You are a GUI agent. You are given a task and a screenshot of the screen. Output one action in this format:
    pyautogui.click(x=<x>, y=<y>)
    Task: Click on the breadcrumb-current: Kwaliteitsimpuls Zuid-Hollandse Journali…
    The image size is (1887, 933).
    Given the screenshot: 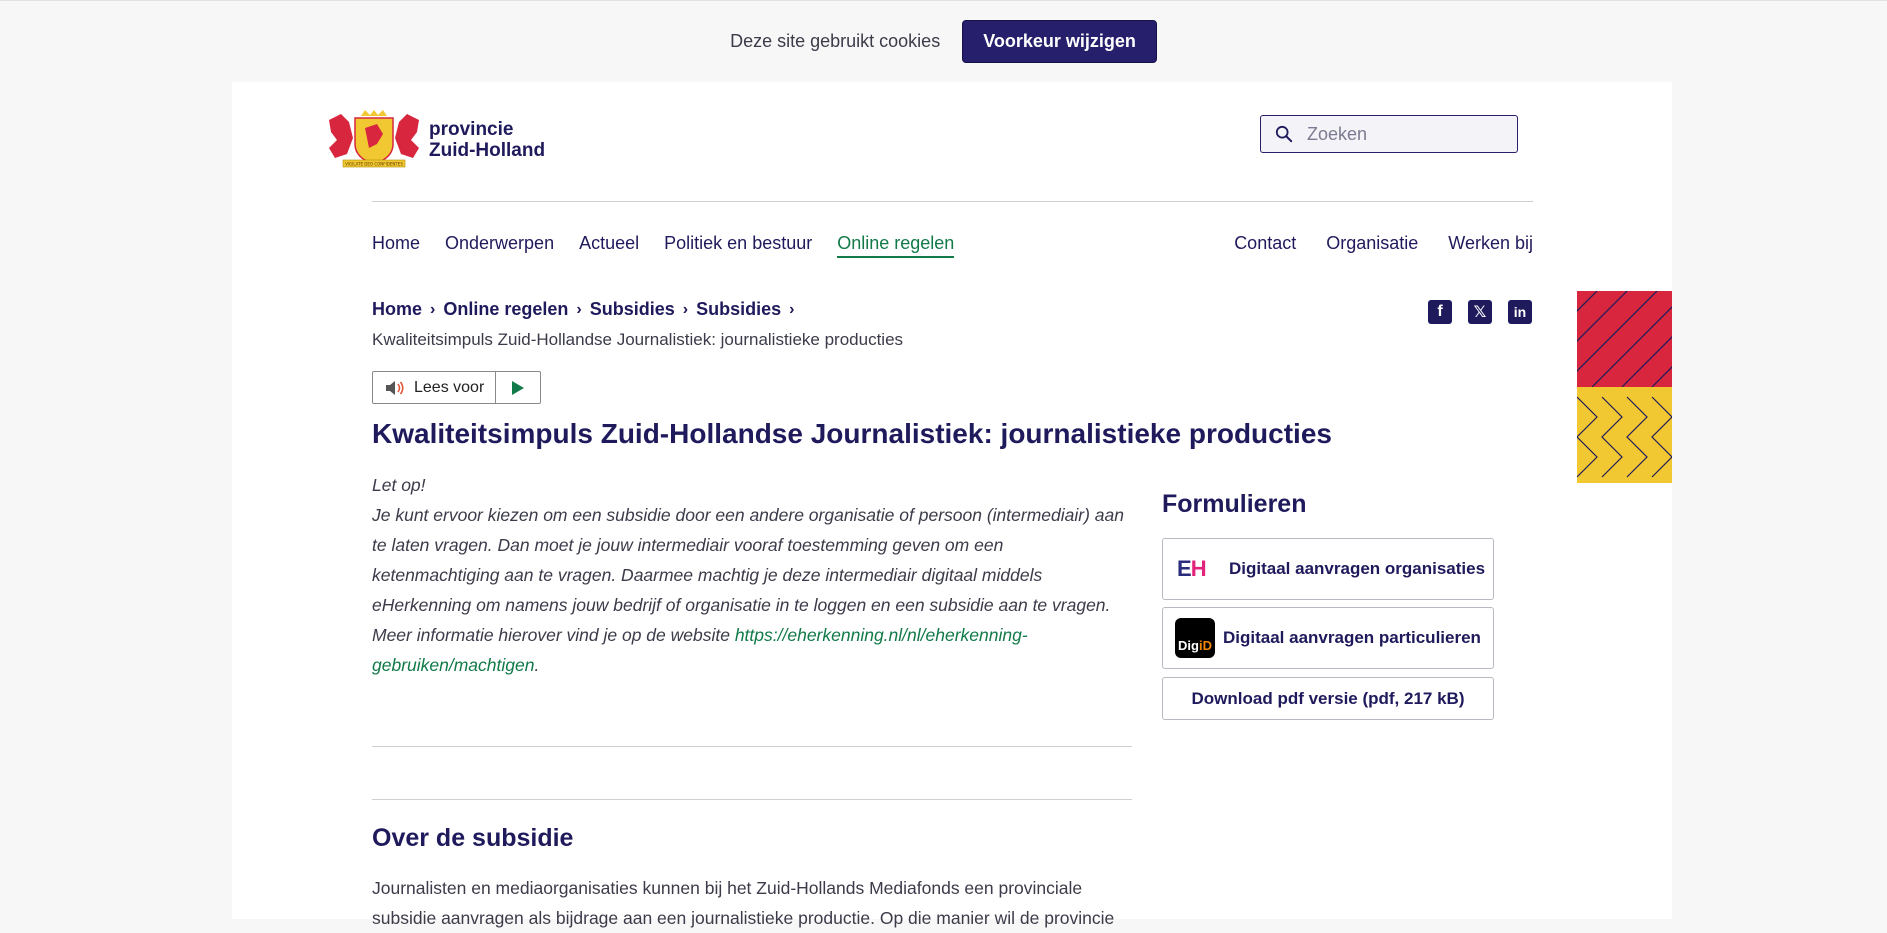 What is the action you would take?
    pyautogui.click(x=638, y=339)
    